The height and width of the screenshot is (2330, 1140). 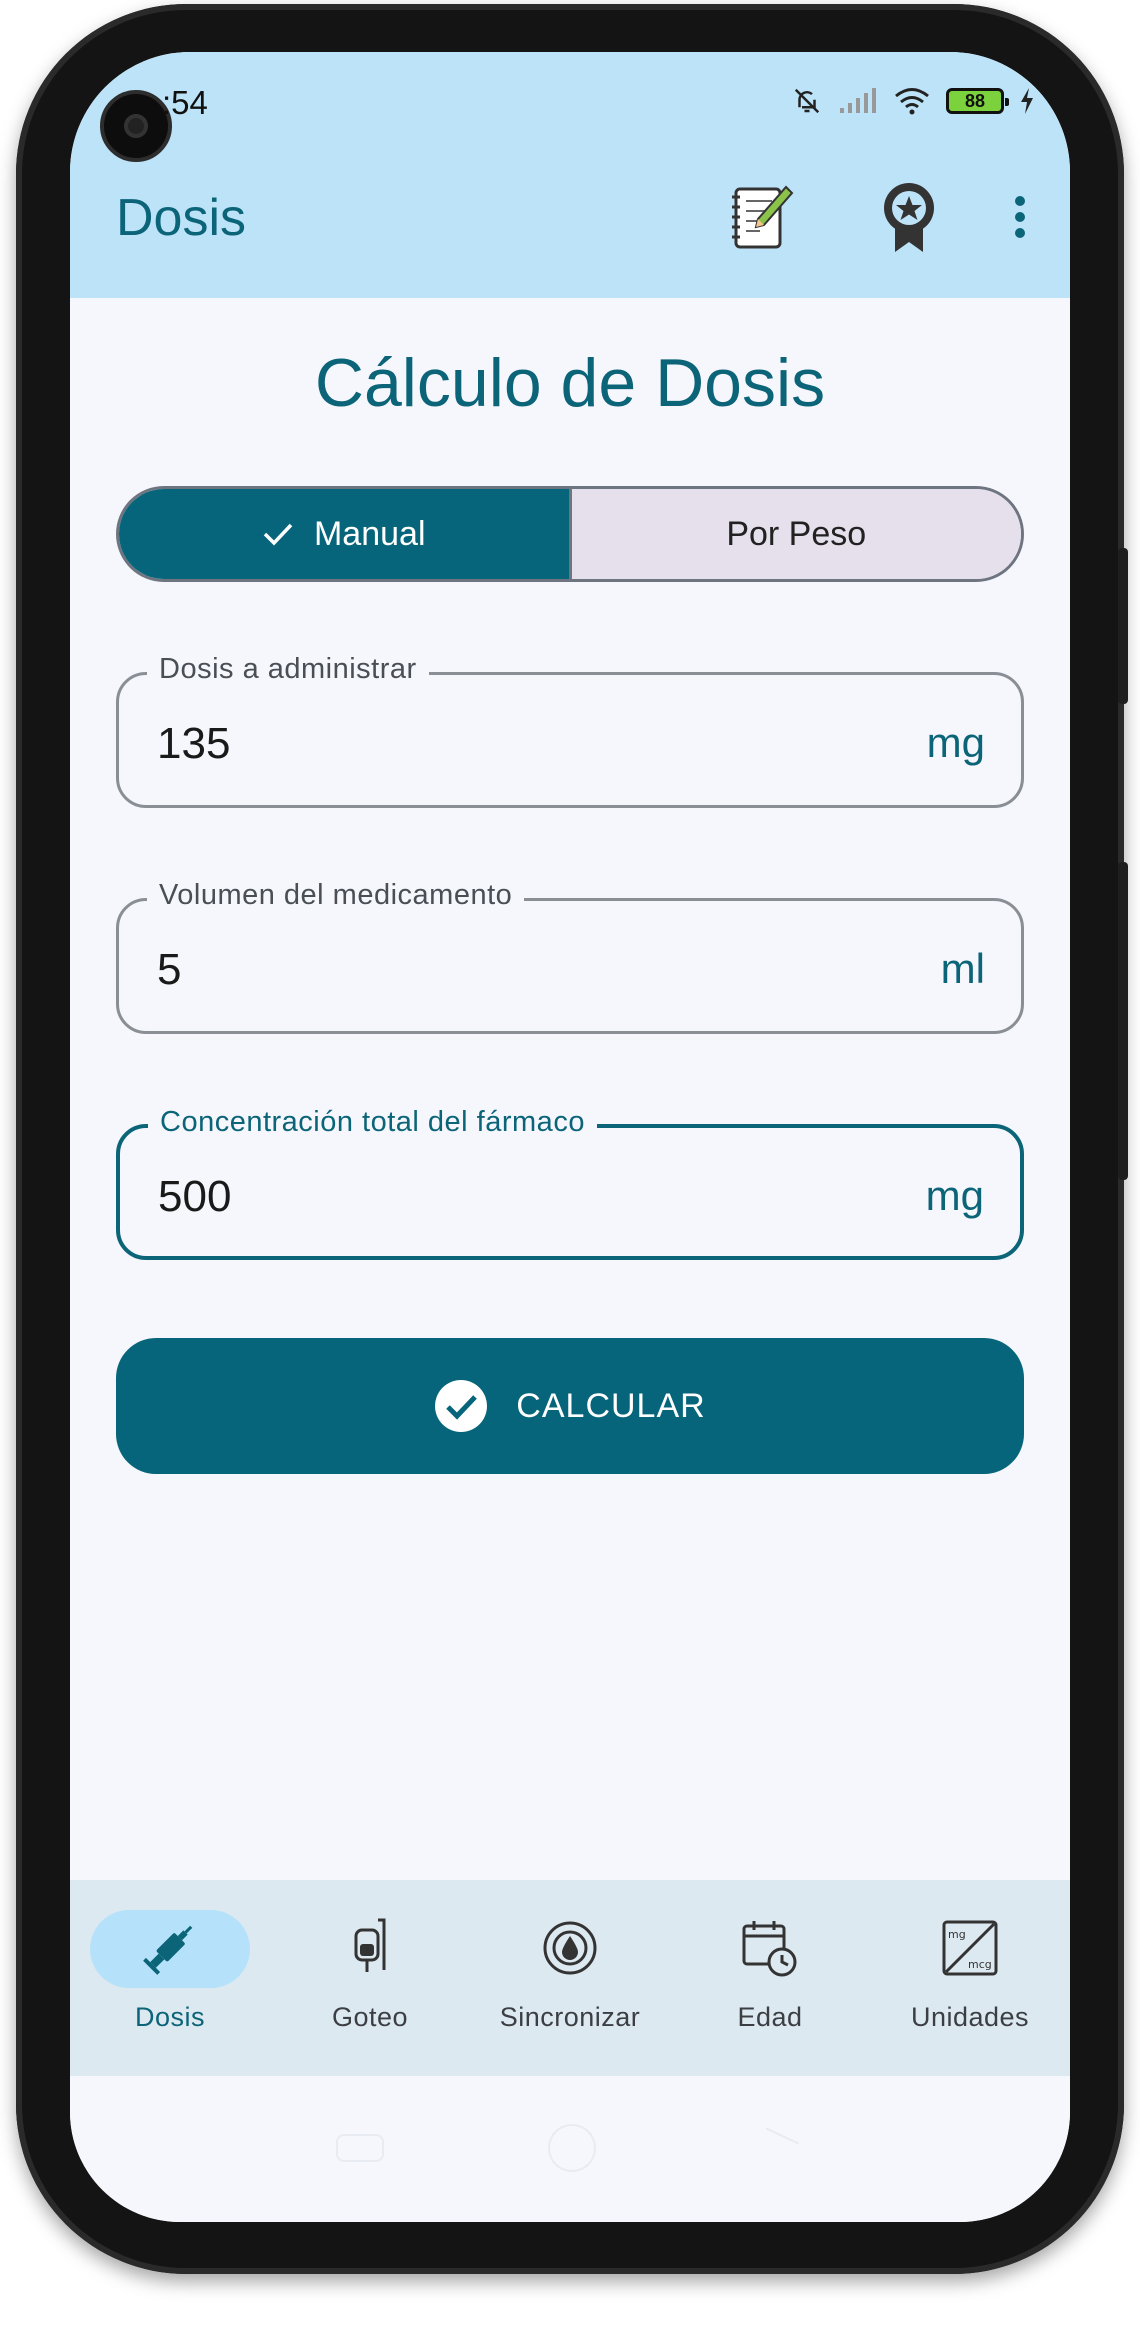 I want to click on drop-sync-icon, so click(x=570, y=1948).